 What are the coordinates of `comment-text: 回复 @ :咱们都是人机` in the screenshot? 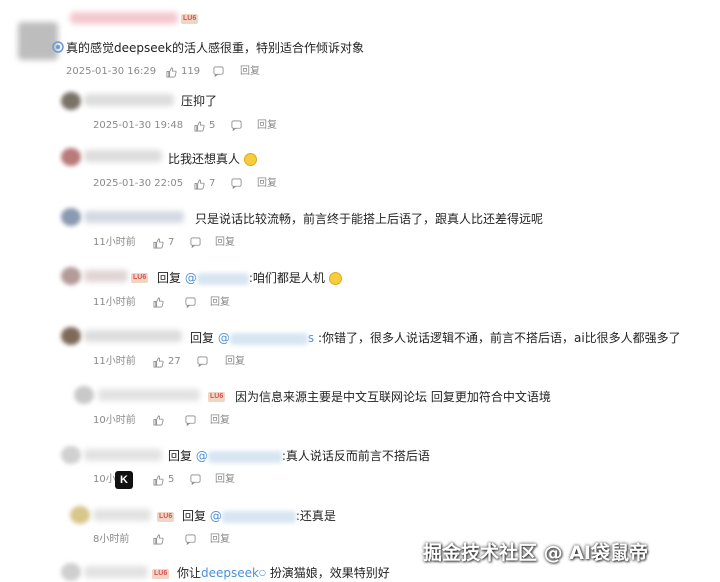 It's located at (249, 278).